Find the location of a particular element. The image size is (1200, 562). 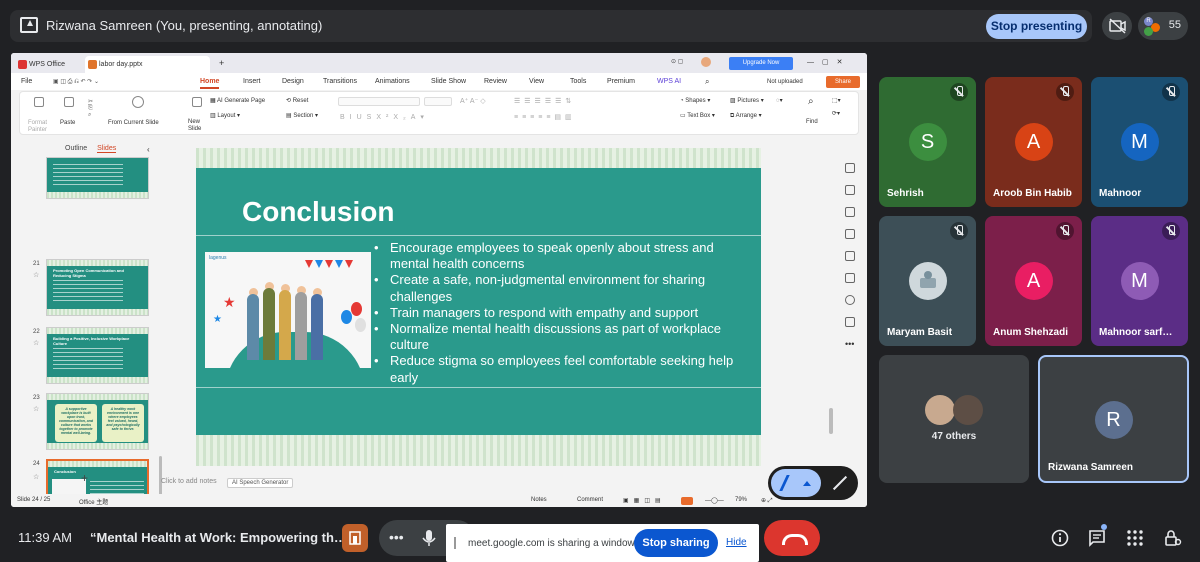

from-current-slide-label: From Current Slide is located at coordinates (133, 123).